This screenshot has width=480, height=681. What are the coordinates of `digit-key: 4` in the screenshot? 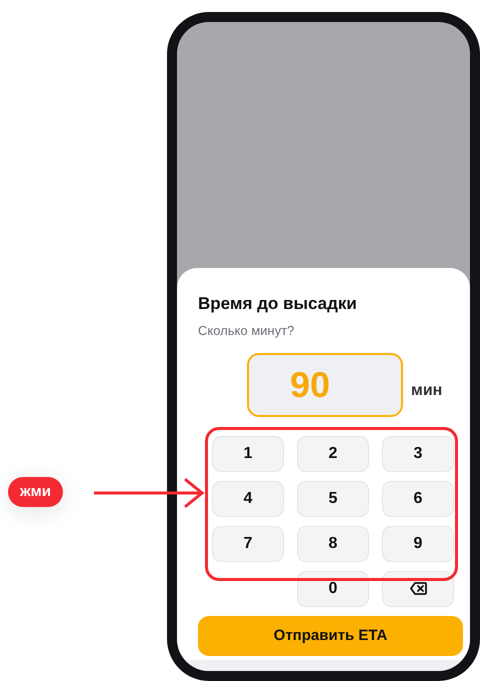 It's located at (248, 498).